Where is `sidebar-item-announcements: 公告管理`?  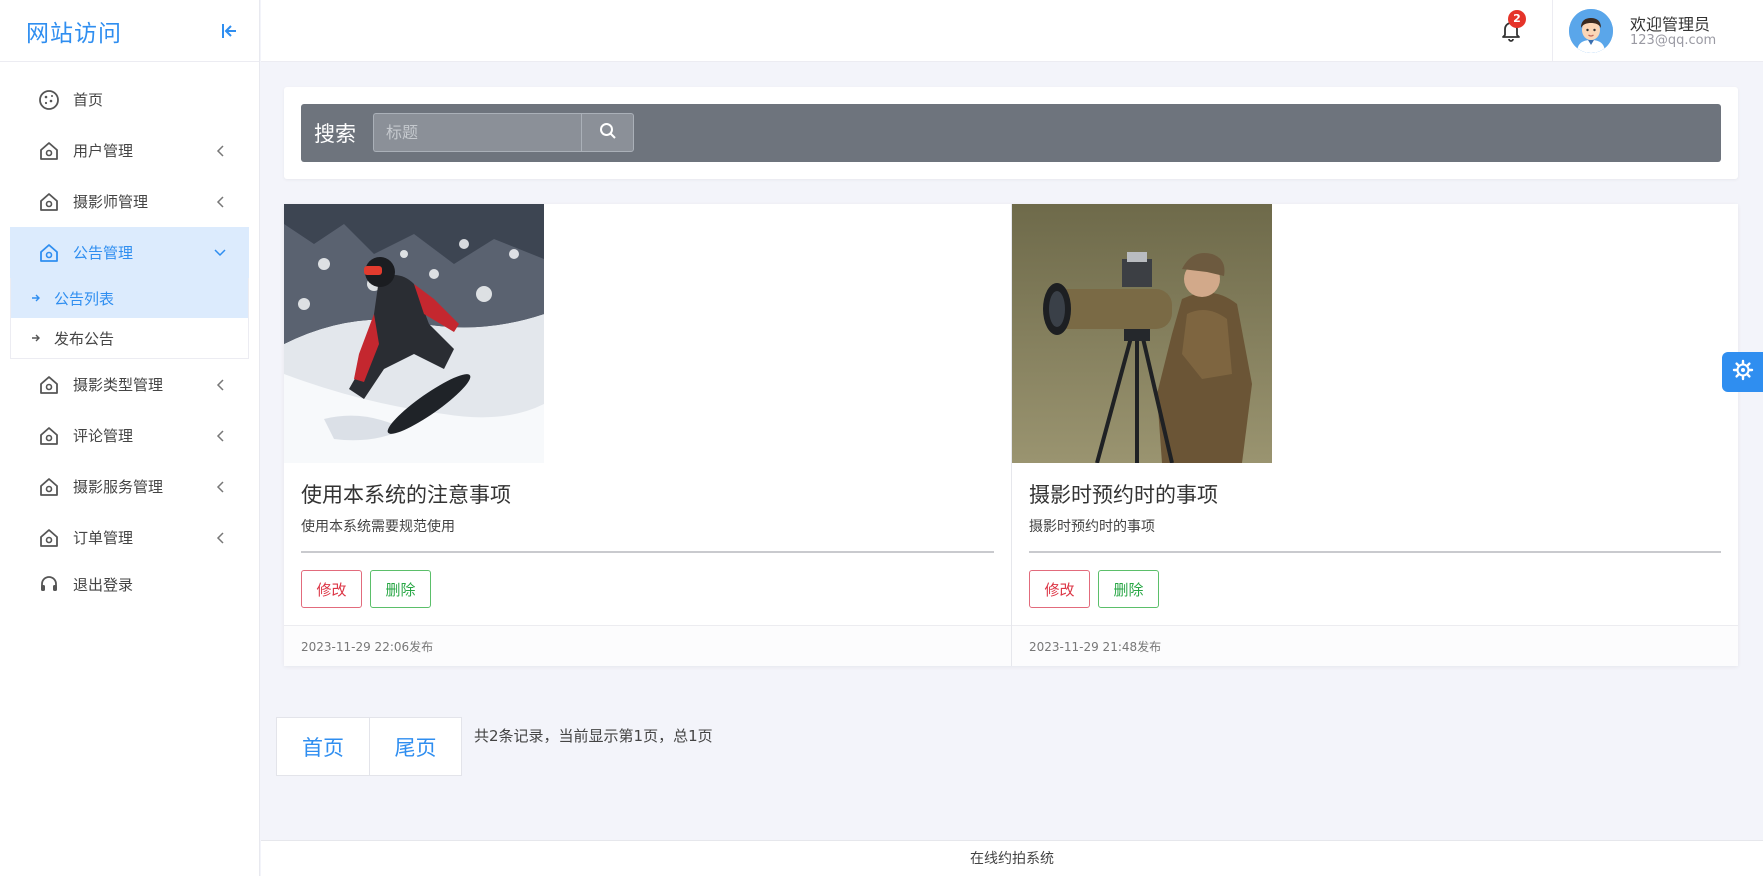 sidebar-item-announcements: 公告管理 is located at coordinates (129, 252).